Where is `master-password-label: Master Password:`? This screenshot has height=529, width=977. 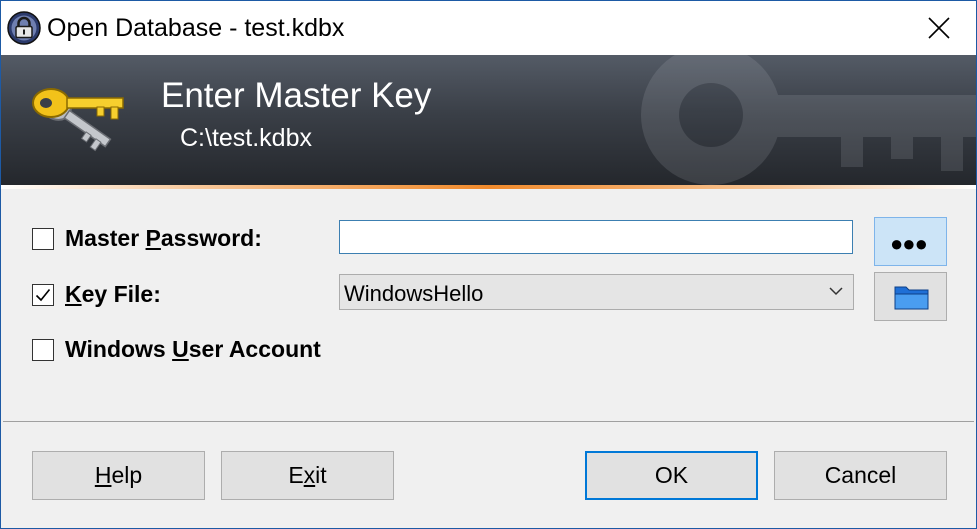 master-password-label: Master Password: is located at coordinates (163, 238).